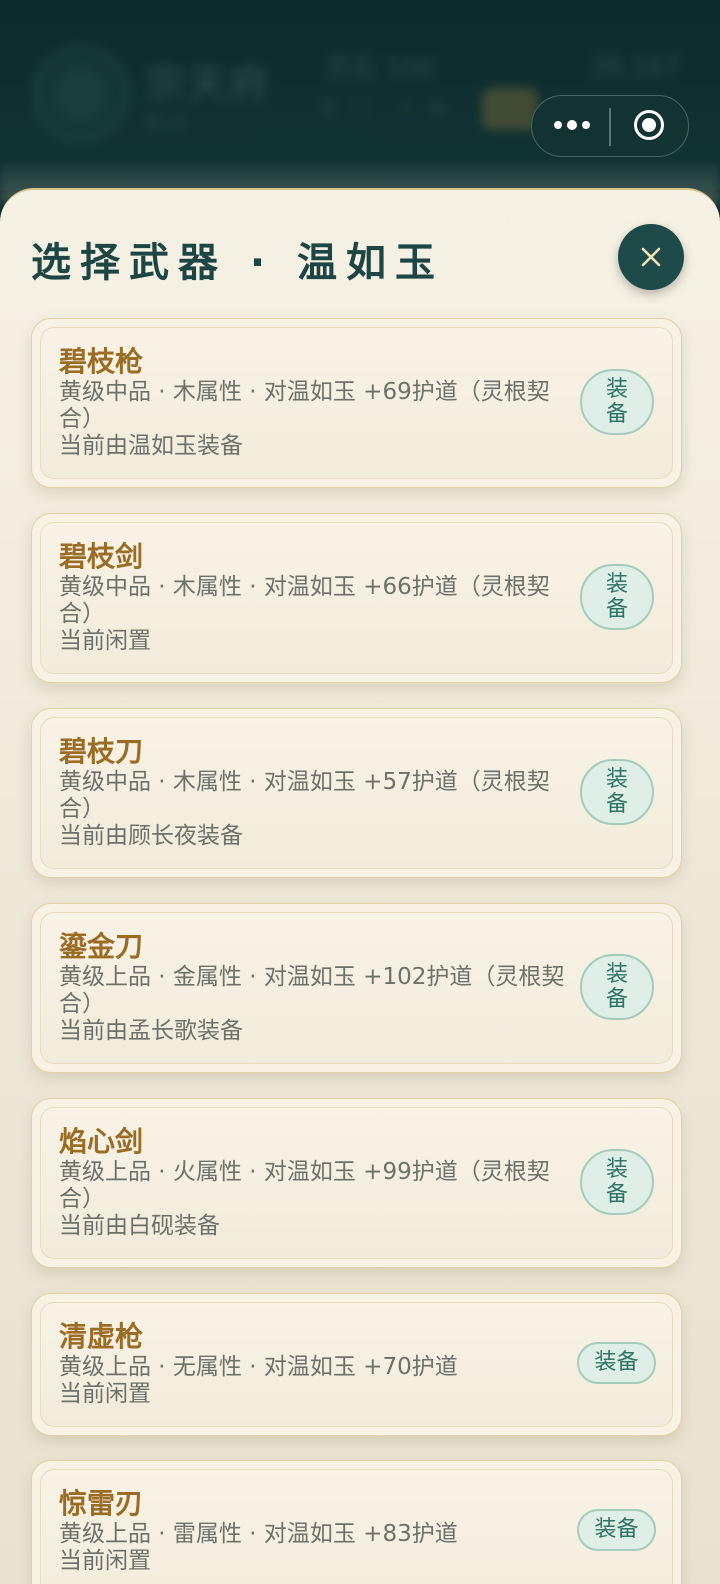 This screenshot has width=720, height=1584. What do you see at coordinates (101, 361) in the screenshot?
I see `weapon-name: 碧枝枪` at bounding box center [101, 361].